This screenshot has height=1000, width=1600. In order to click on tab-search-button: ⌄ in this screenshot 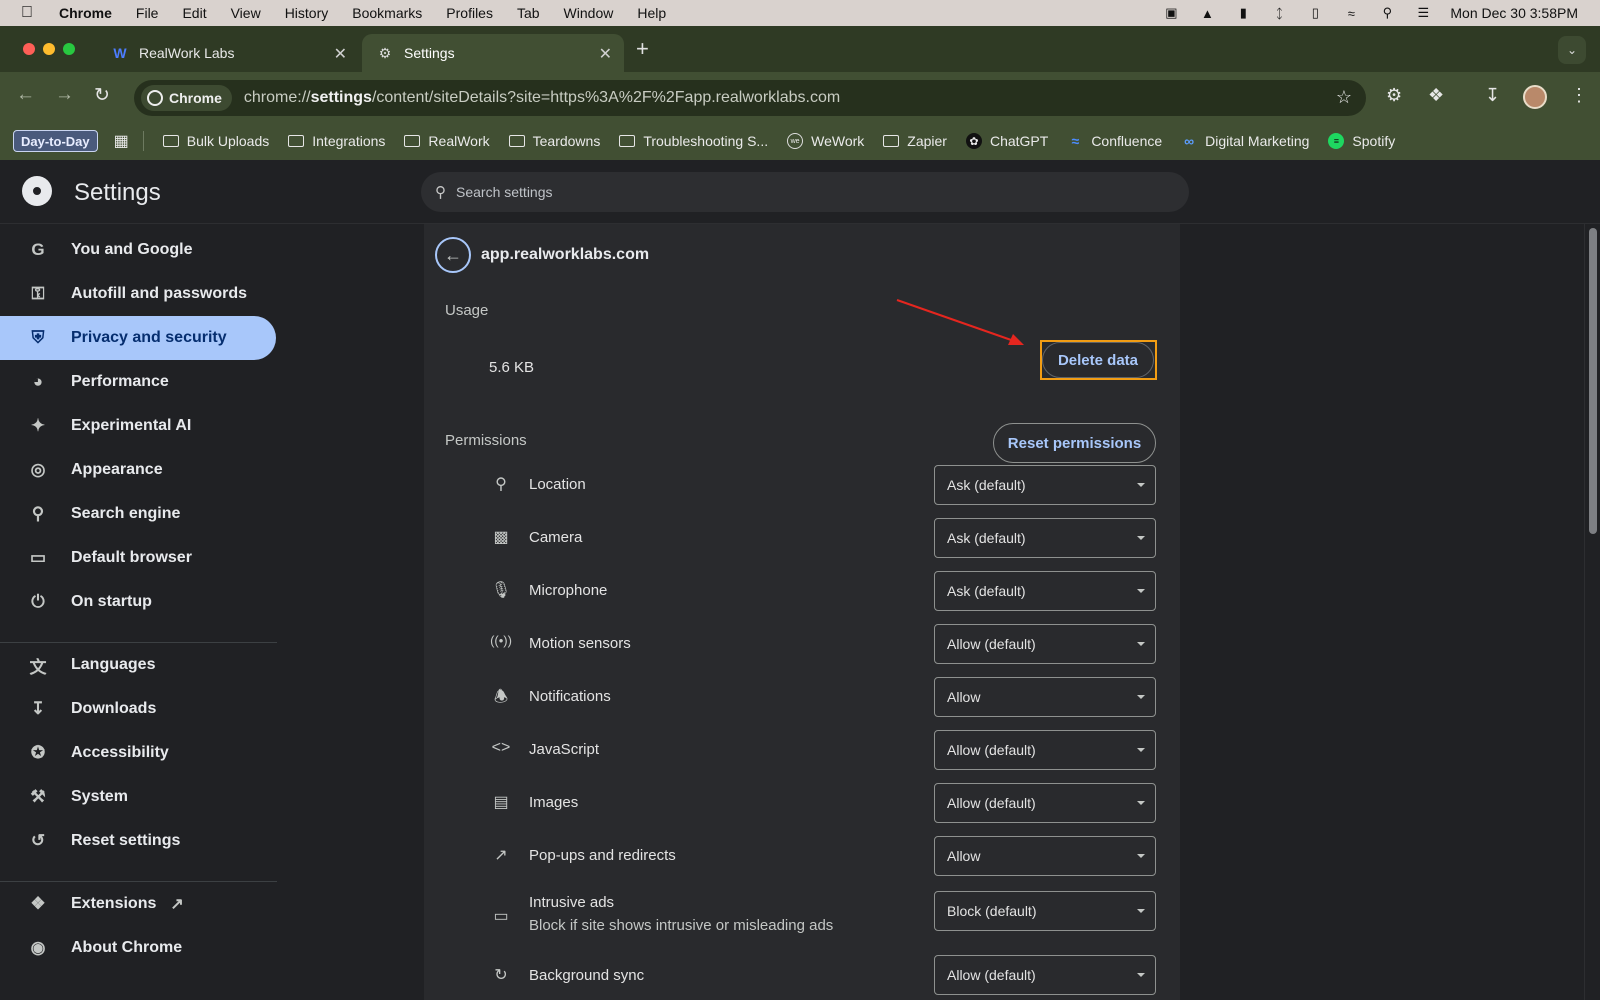, I will do `click(1572, 50)`.